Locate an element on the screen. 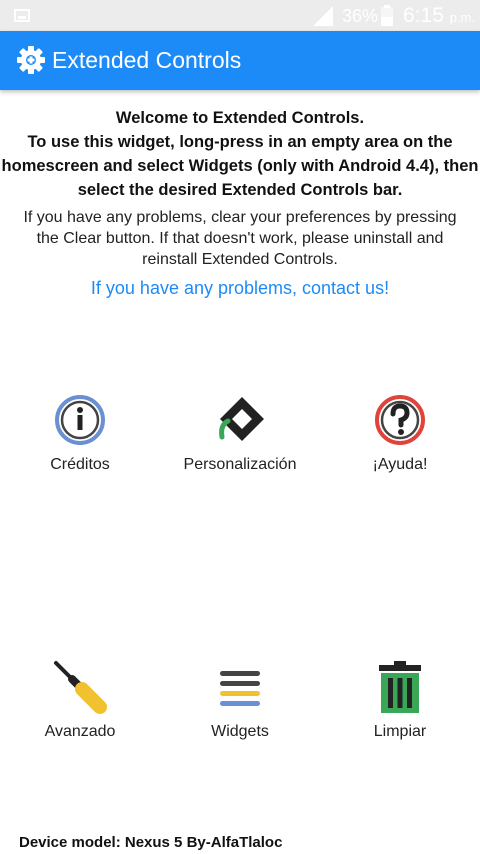  help-line: reinstall Extended Controls. is located at coordinates (240, 259).